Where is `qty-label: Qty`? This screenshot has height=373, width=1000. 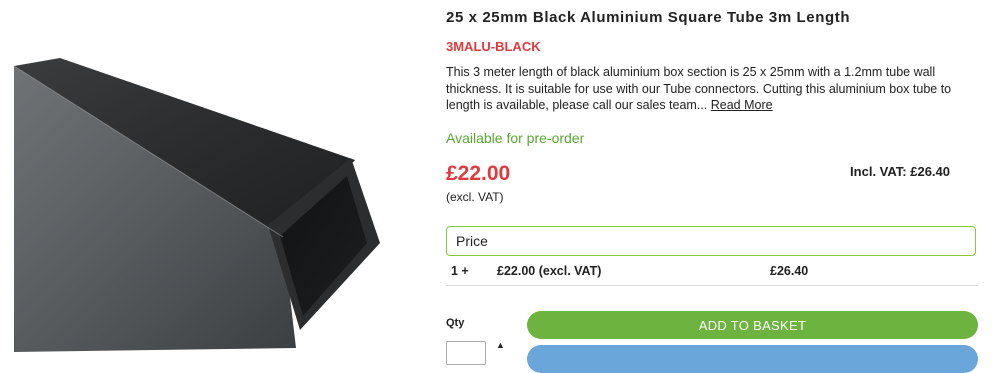
qty-label: Qty is located at coordinates (455, 323).